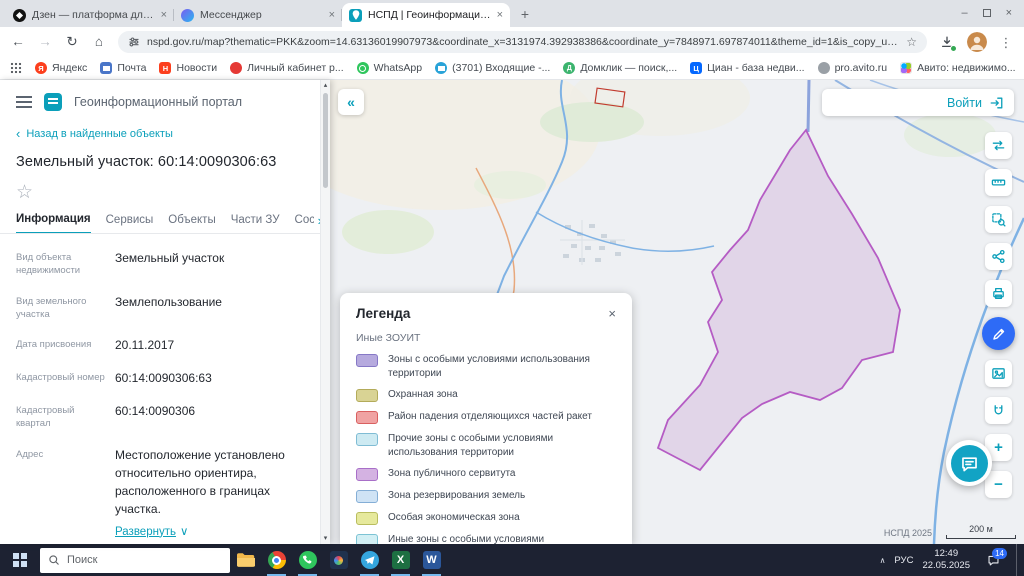 The height and width of the screenshot is (576, 1024). What do you see at coordinates (369, 560) in the screenshot?
I see `telegram-button` at bounding box center [369, 560].